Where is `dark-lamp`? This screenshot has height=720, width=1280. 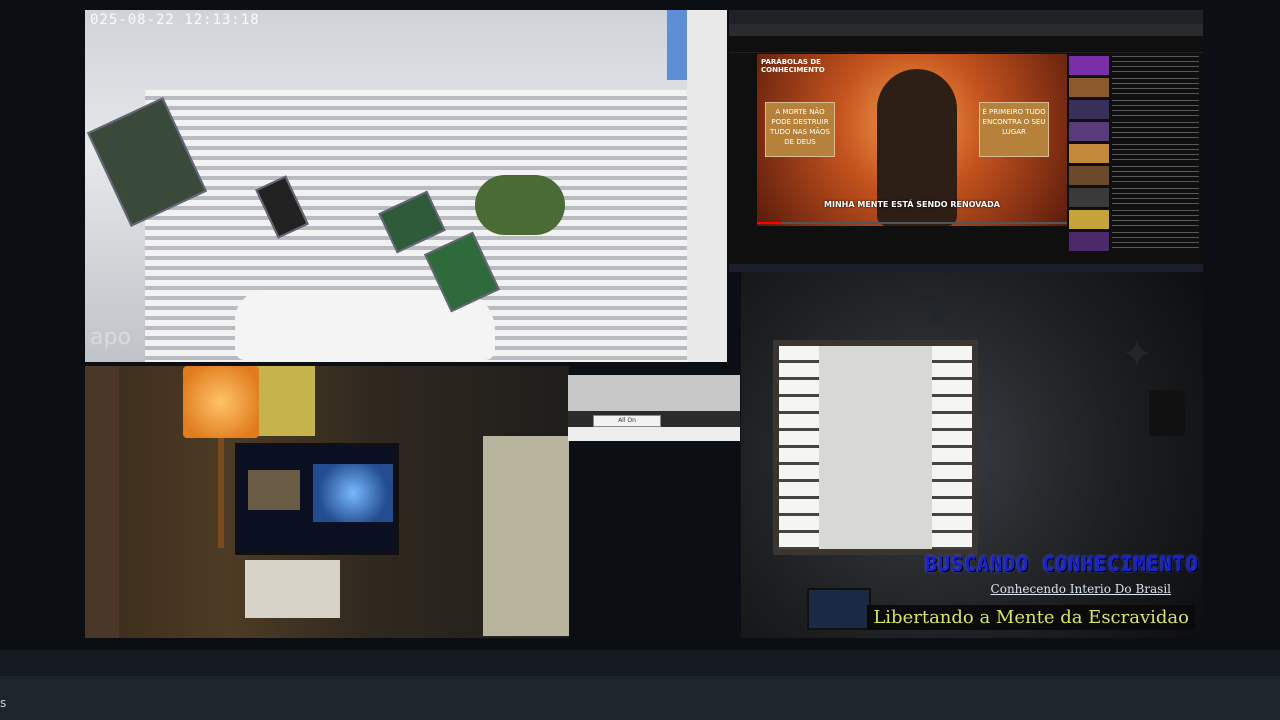
dark-lamp is located at coordinates (1167, 413).